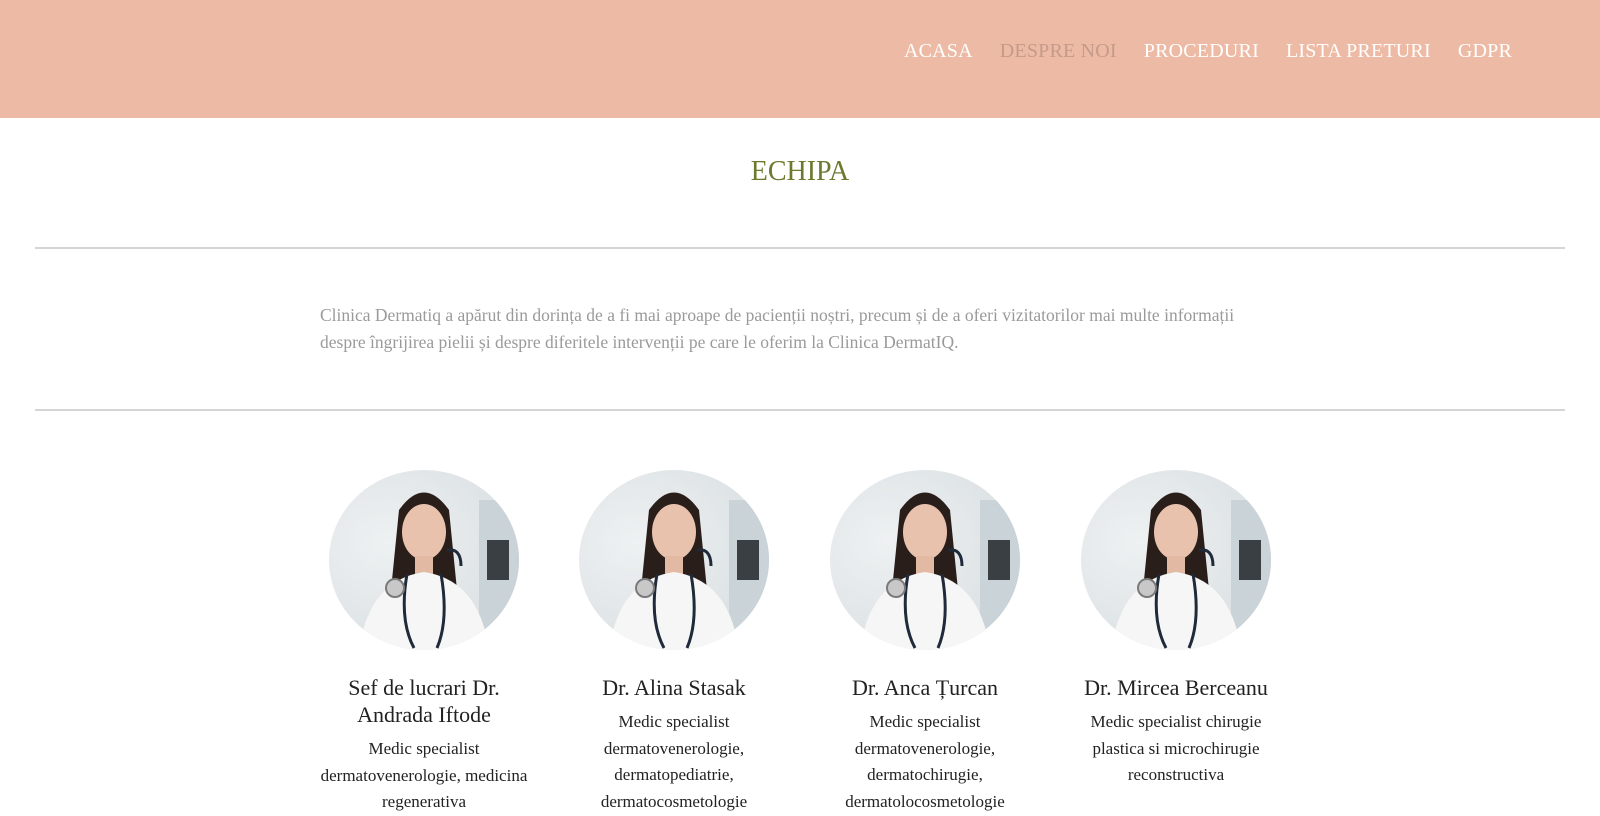 Image resolution: width=1600 pixels, height=816 pixels. I want to click on divider-top, so click(800, 248).